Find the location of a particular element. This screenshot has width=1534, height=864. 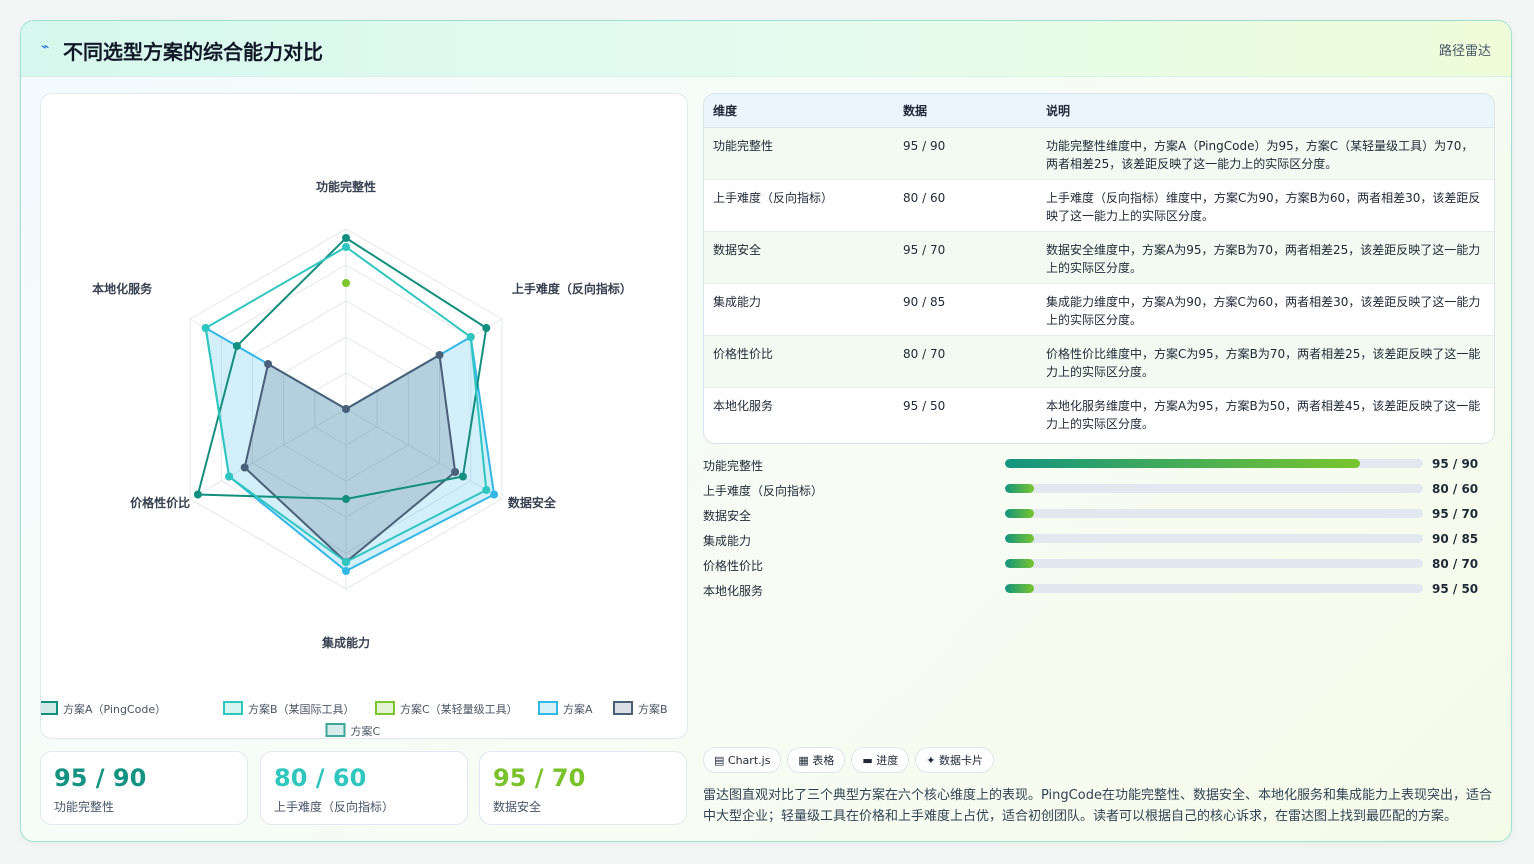

cell-dimension: 集成能力 is located at coordinates (799, 309).